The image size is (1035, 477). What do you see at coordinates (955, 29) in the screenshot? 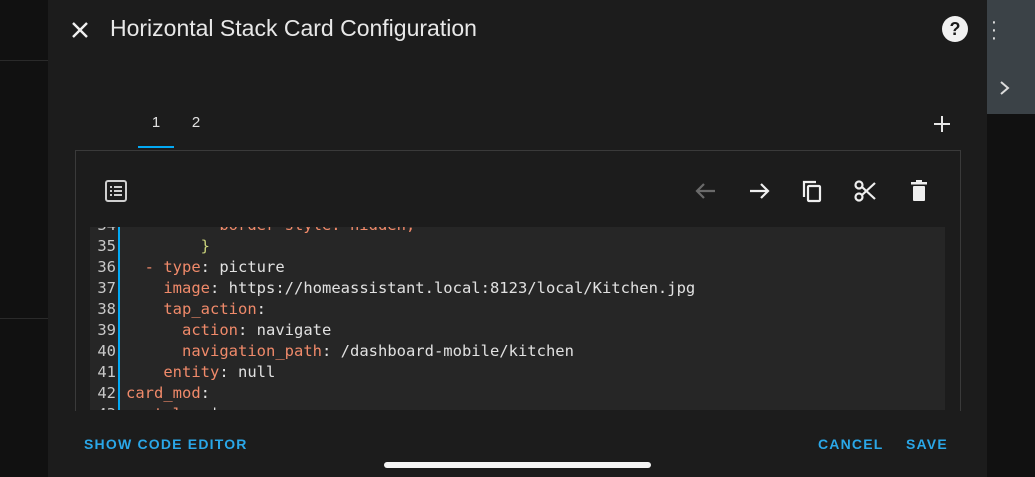
I see `help-icon: ?` at bounding box center [955, 29].